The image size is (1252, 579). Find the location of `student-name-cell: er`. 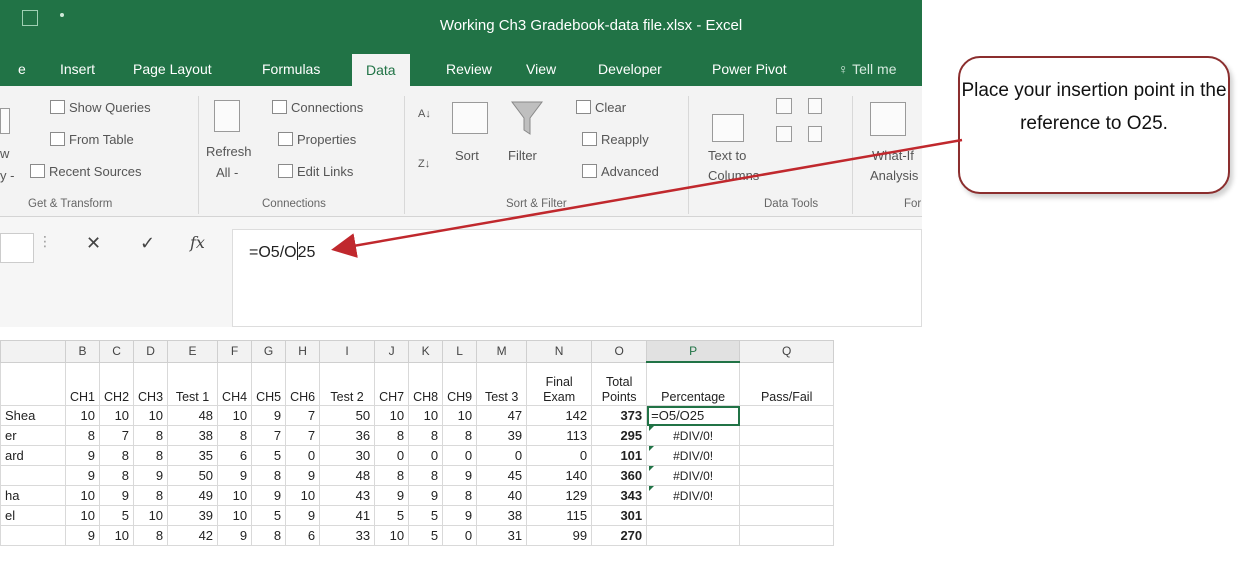

student-name-cell: er is located at coordinates (33, 435).